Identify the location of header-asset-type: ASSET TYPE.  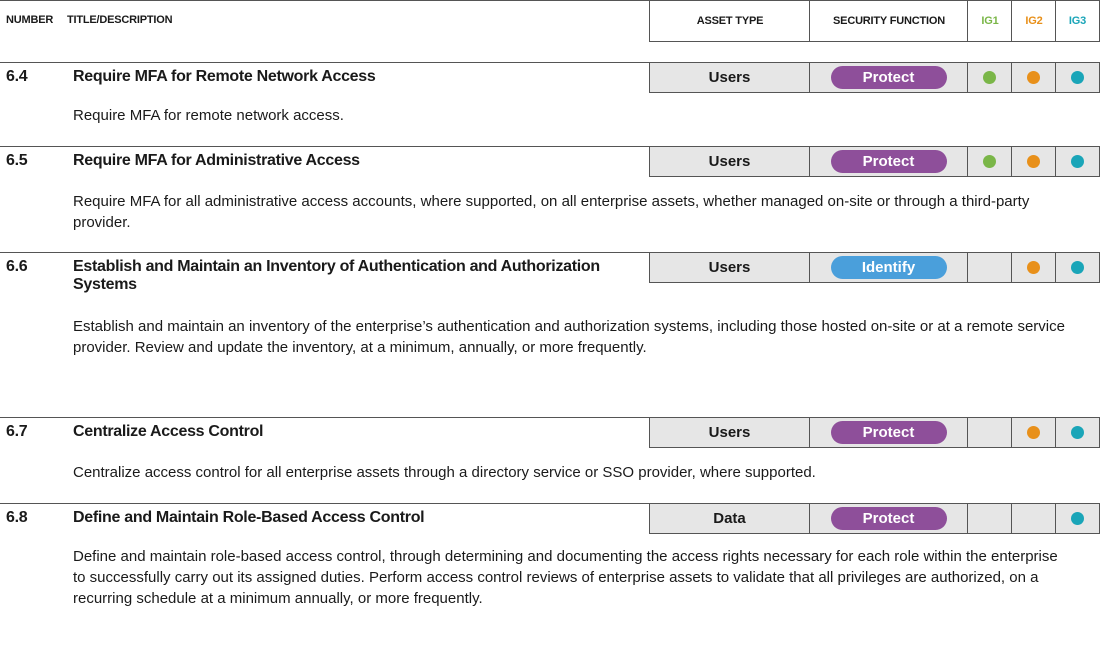
(729, 21).